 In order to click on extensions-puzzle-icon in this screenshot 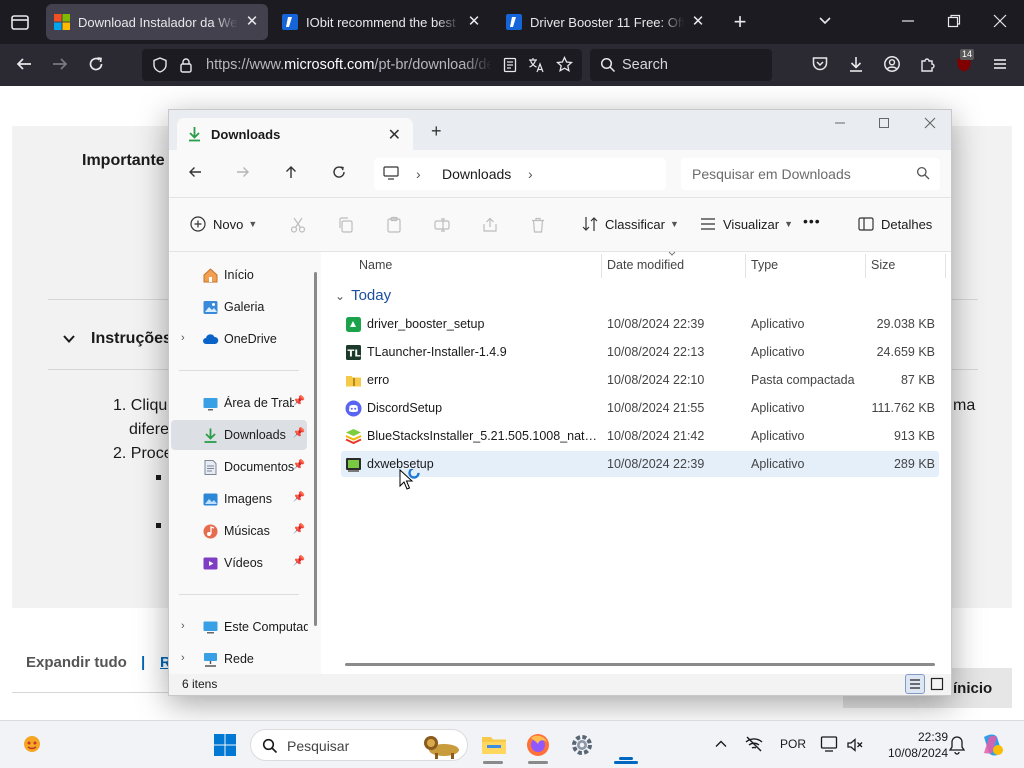, I will do `click(928, 66)`.